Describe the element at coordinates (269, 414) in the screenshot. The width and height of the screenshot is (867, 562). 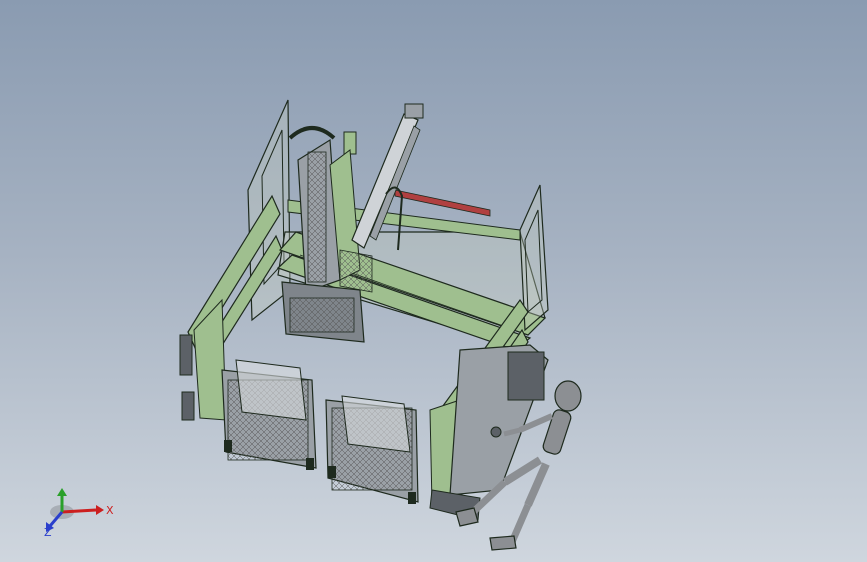
I see `steel-bin-left` at that location.